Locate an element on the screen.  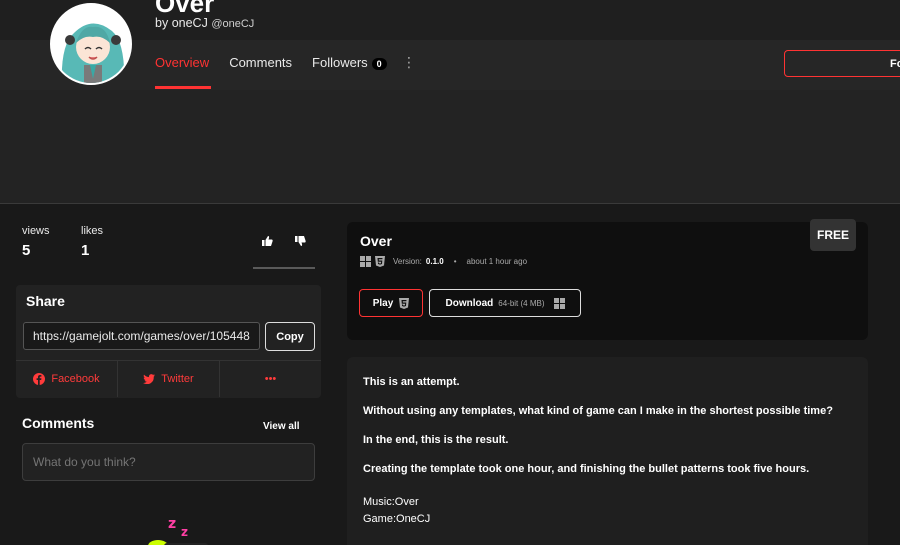
credit-line: Music:Over is located at coordinates (391, 502).